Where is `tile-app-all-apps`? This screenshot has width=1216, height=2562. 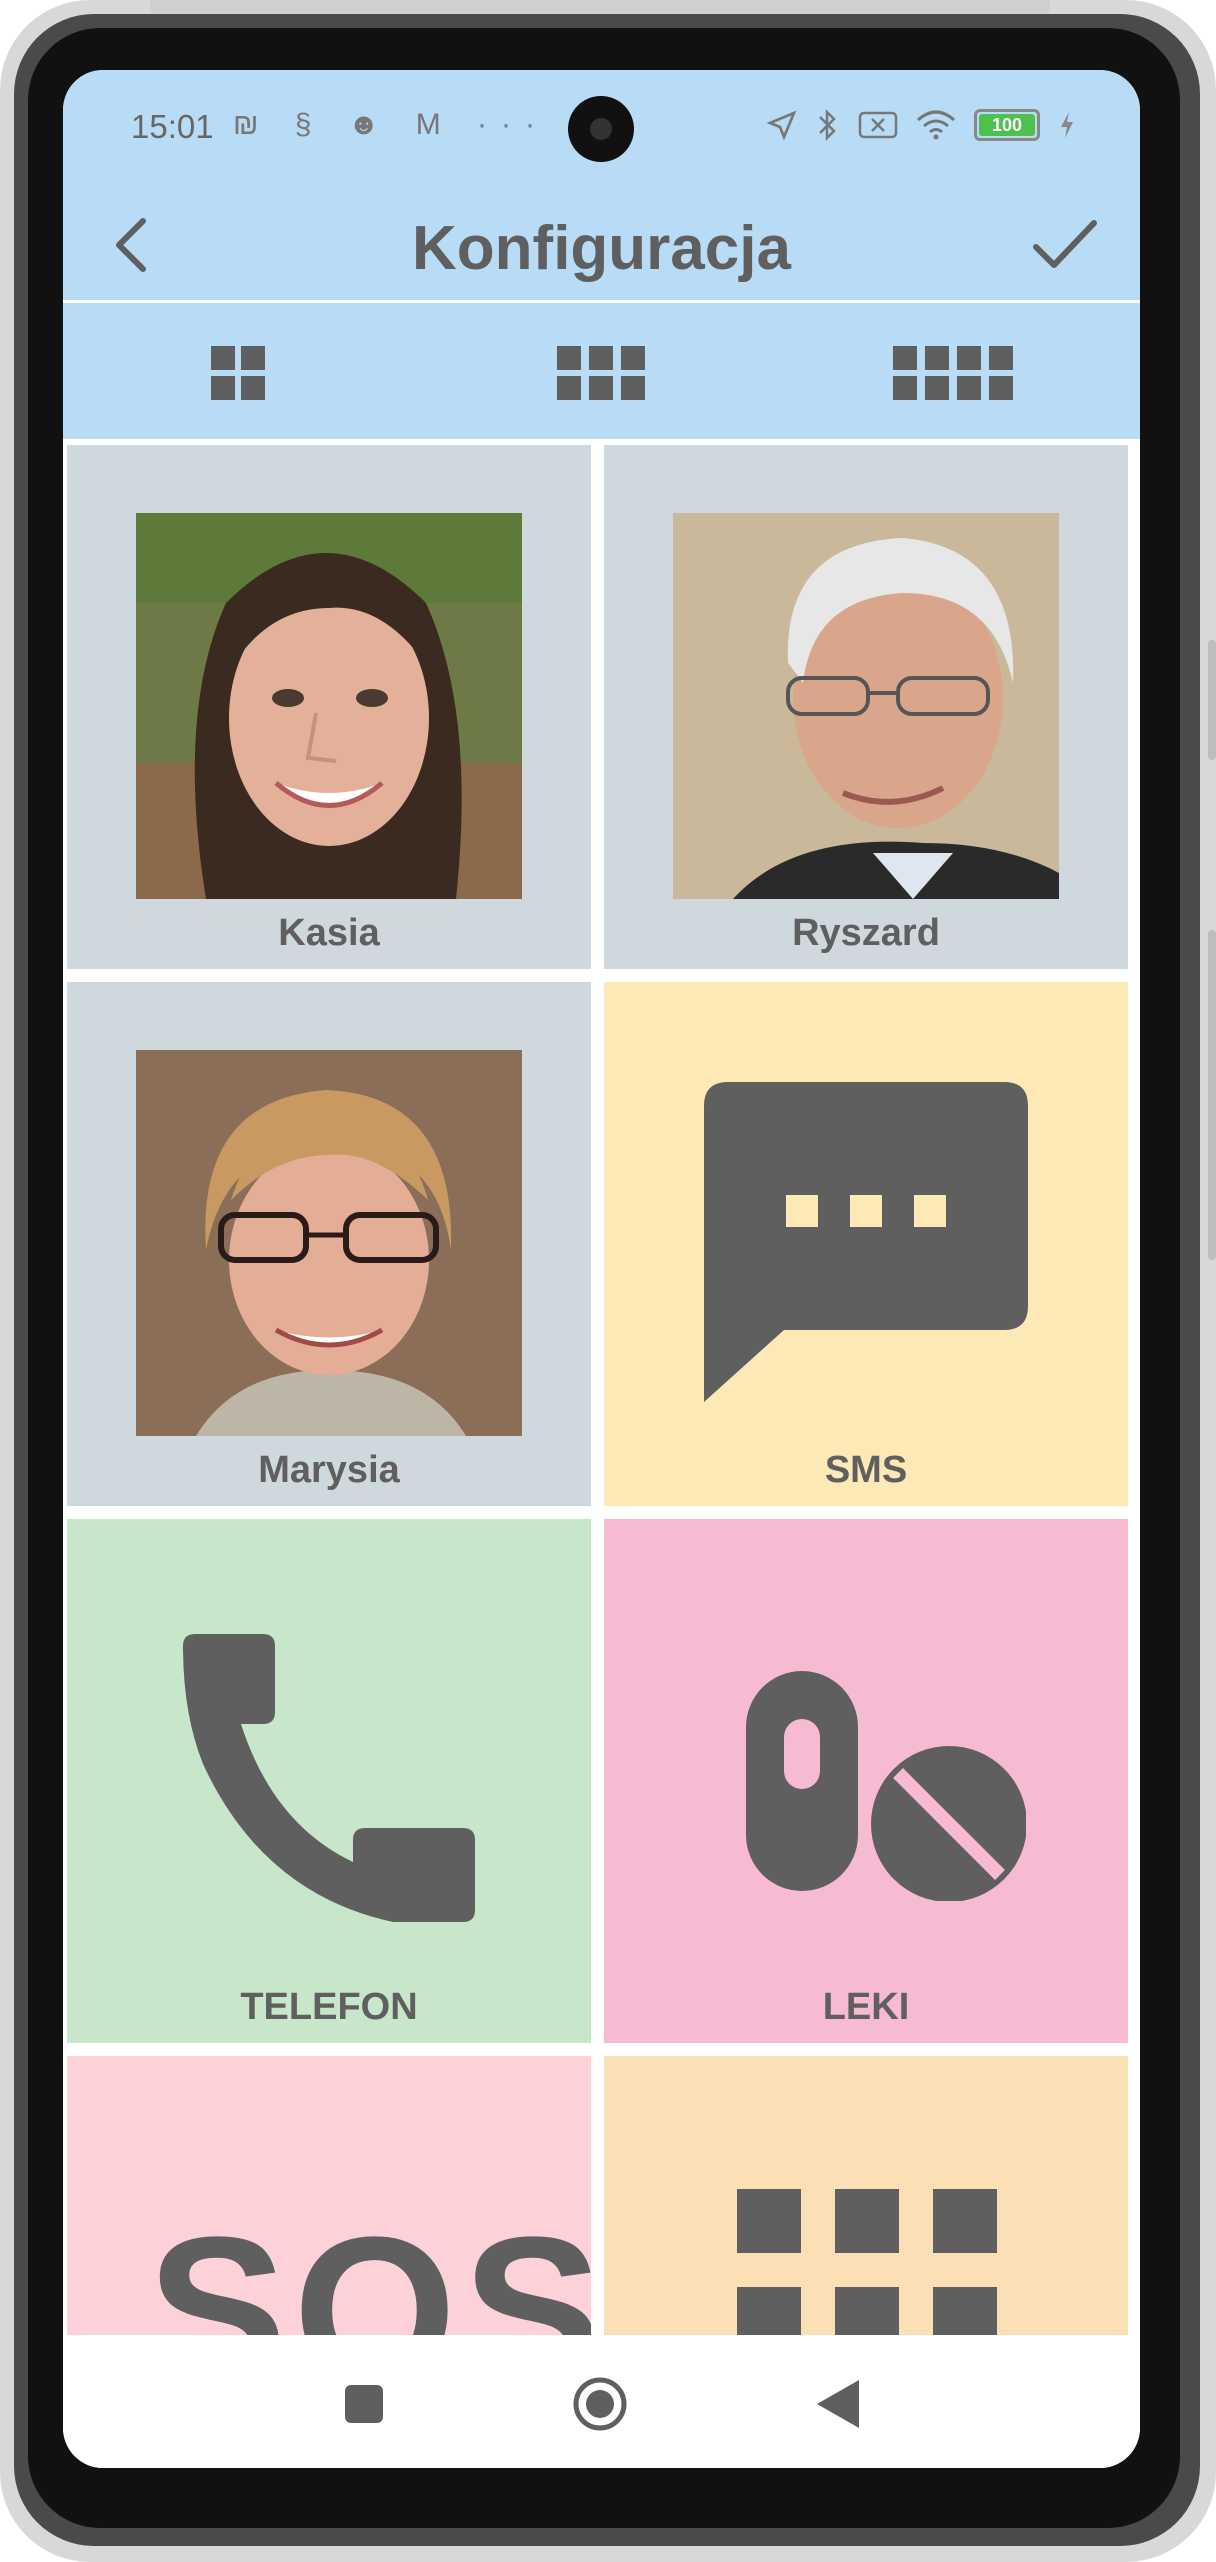
tile-app-all-apps is located at coordinates (866, 2195).